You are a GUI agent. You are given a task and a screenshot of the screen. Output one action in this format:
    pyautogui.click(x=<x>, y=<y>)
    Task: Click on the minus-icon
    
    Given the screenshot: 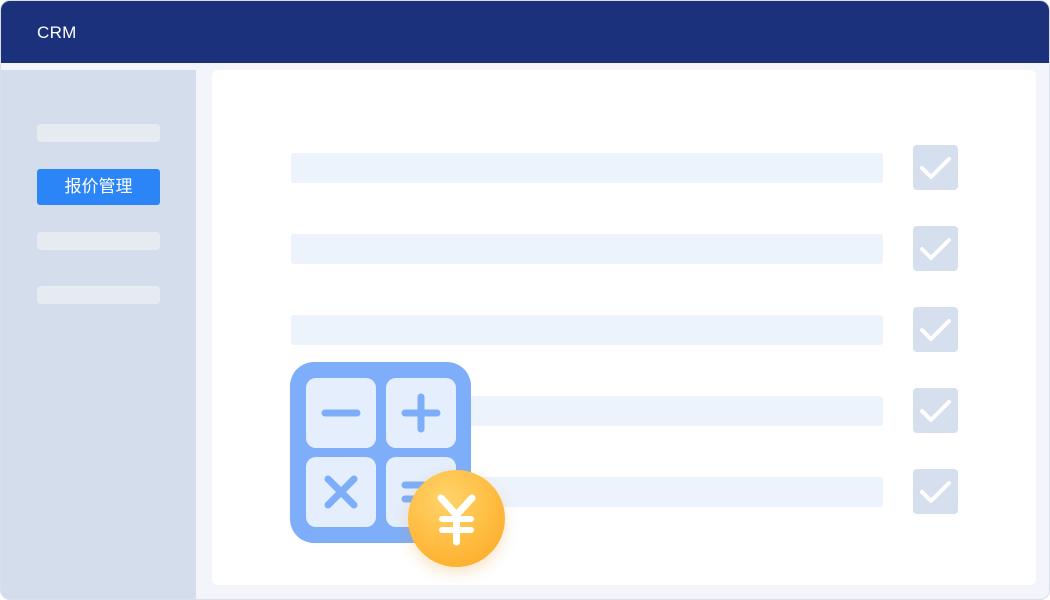 What is the action you would take?
    pyautogui.click(x=341, y=413)
    